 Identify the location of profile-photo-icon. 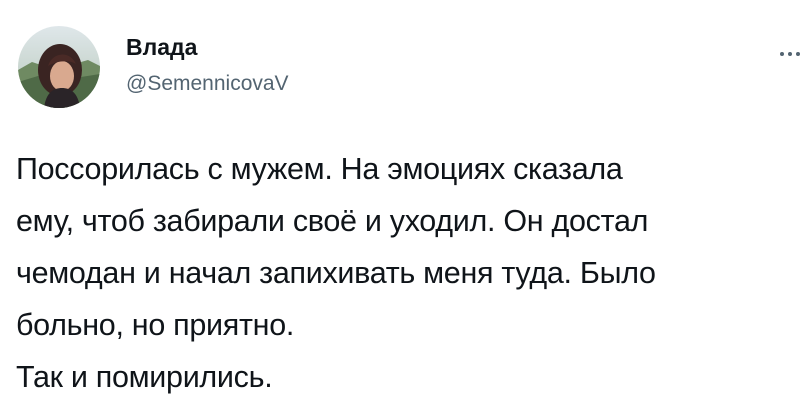
(59, 67).